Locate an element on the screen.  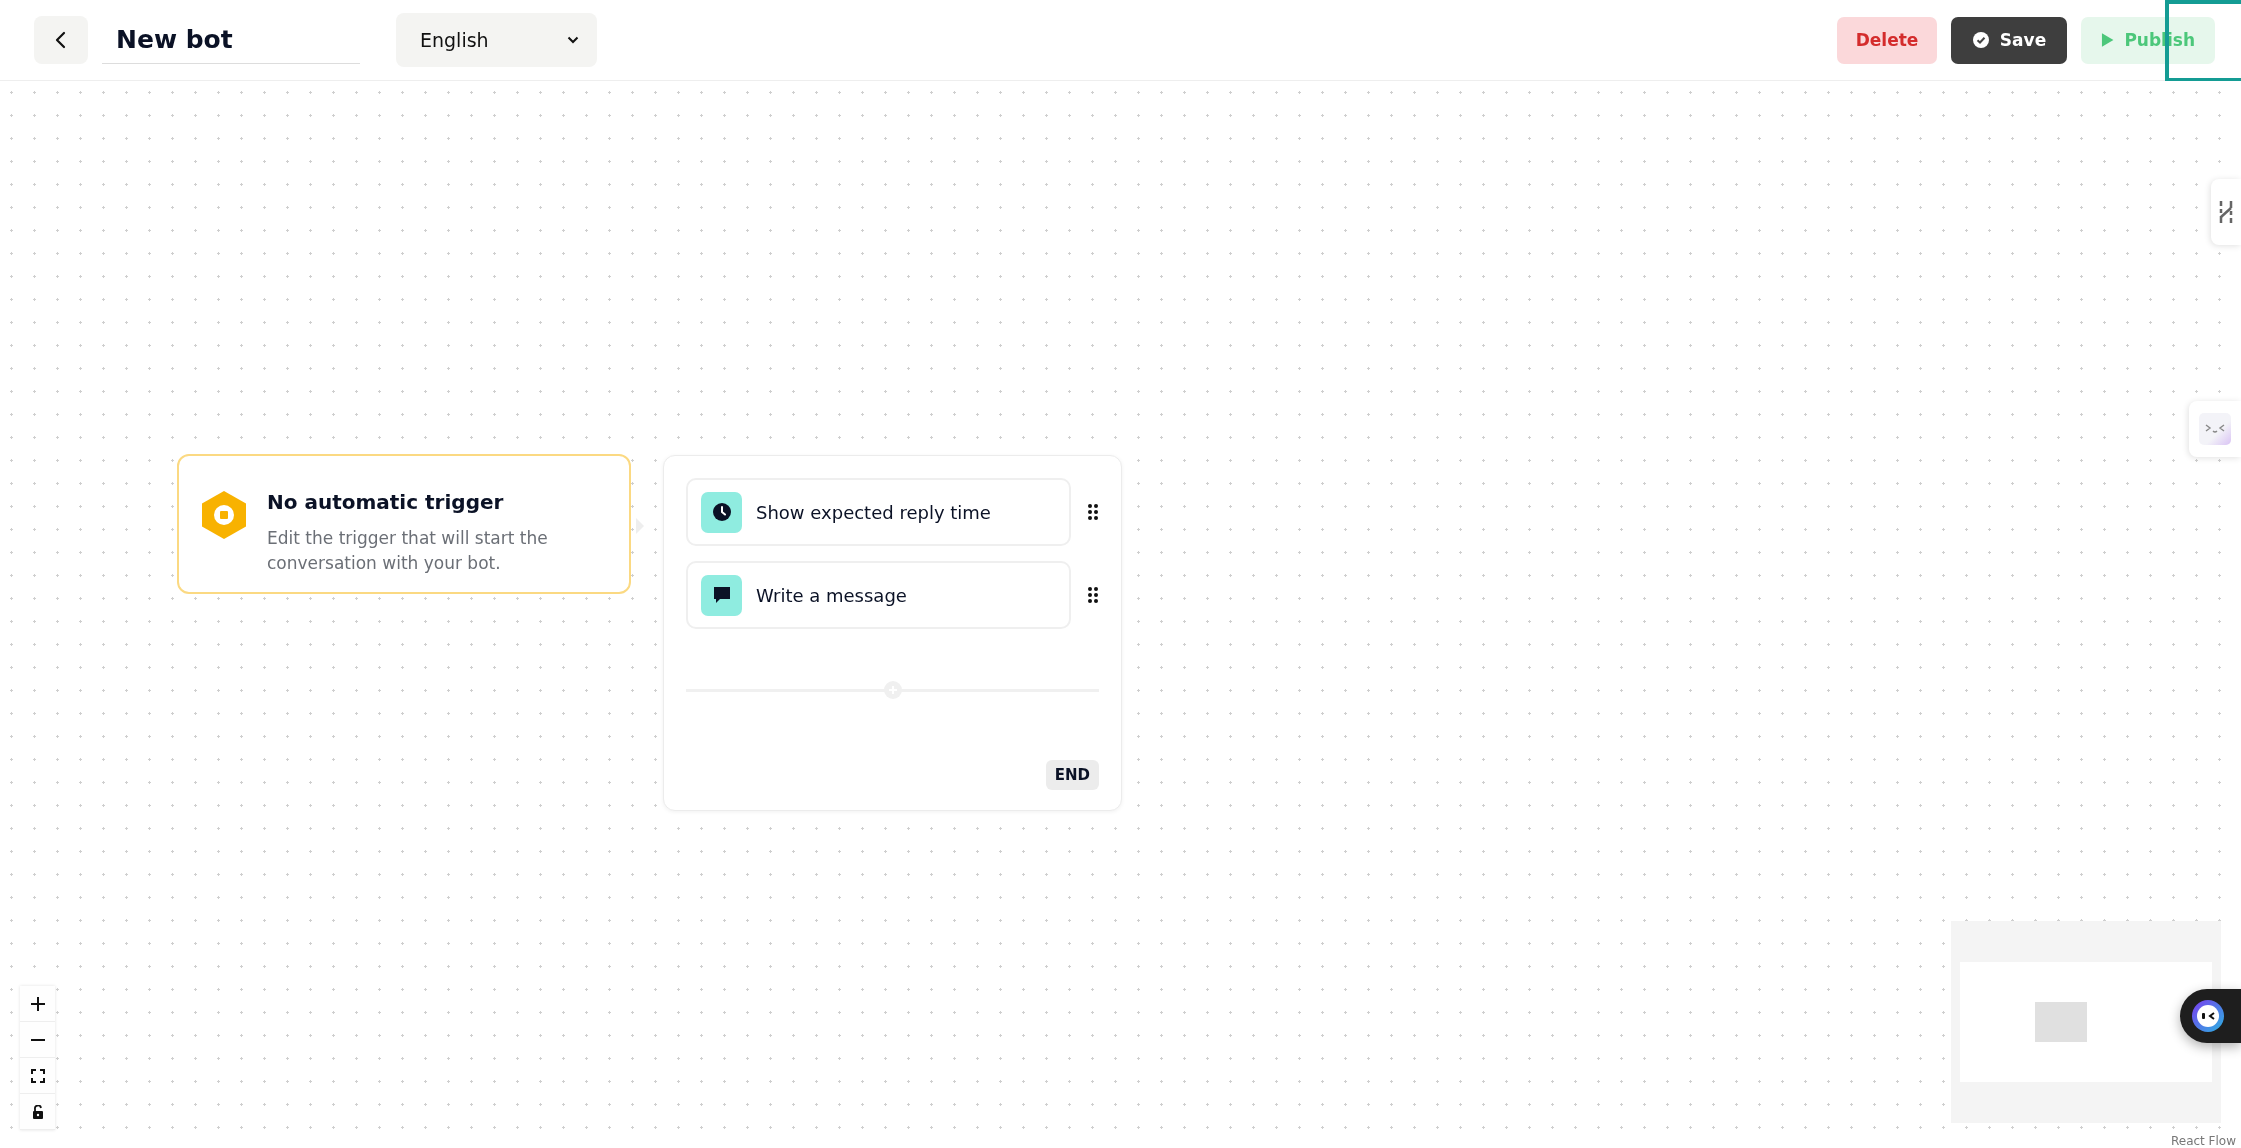
delete-button: Delete is located at coordinates (1887, 40).